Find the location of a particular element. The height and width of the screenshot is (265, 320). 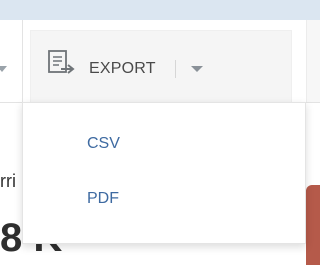

right-toolbar-segment is located at coordinates (313, 61).